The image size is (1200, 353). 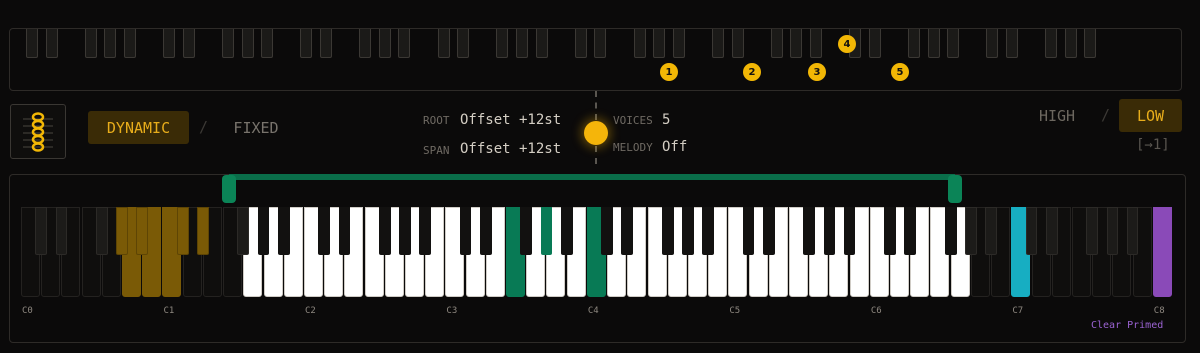 I want to click on connector-line-lower, so click(x=596, y=155).